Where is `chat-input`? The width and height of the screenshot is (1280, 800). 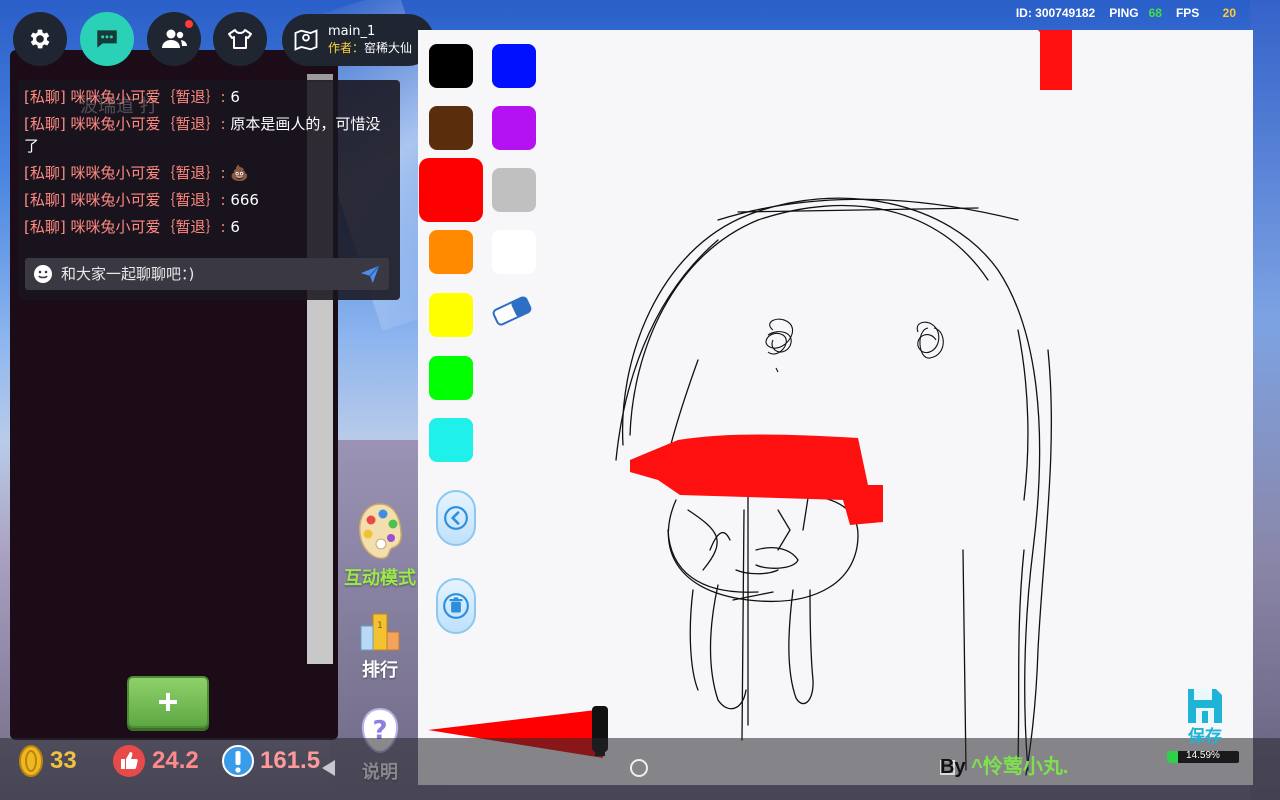 chat-input is located at coordinates (201, 274).